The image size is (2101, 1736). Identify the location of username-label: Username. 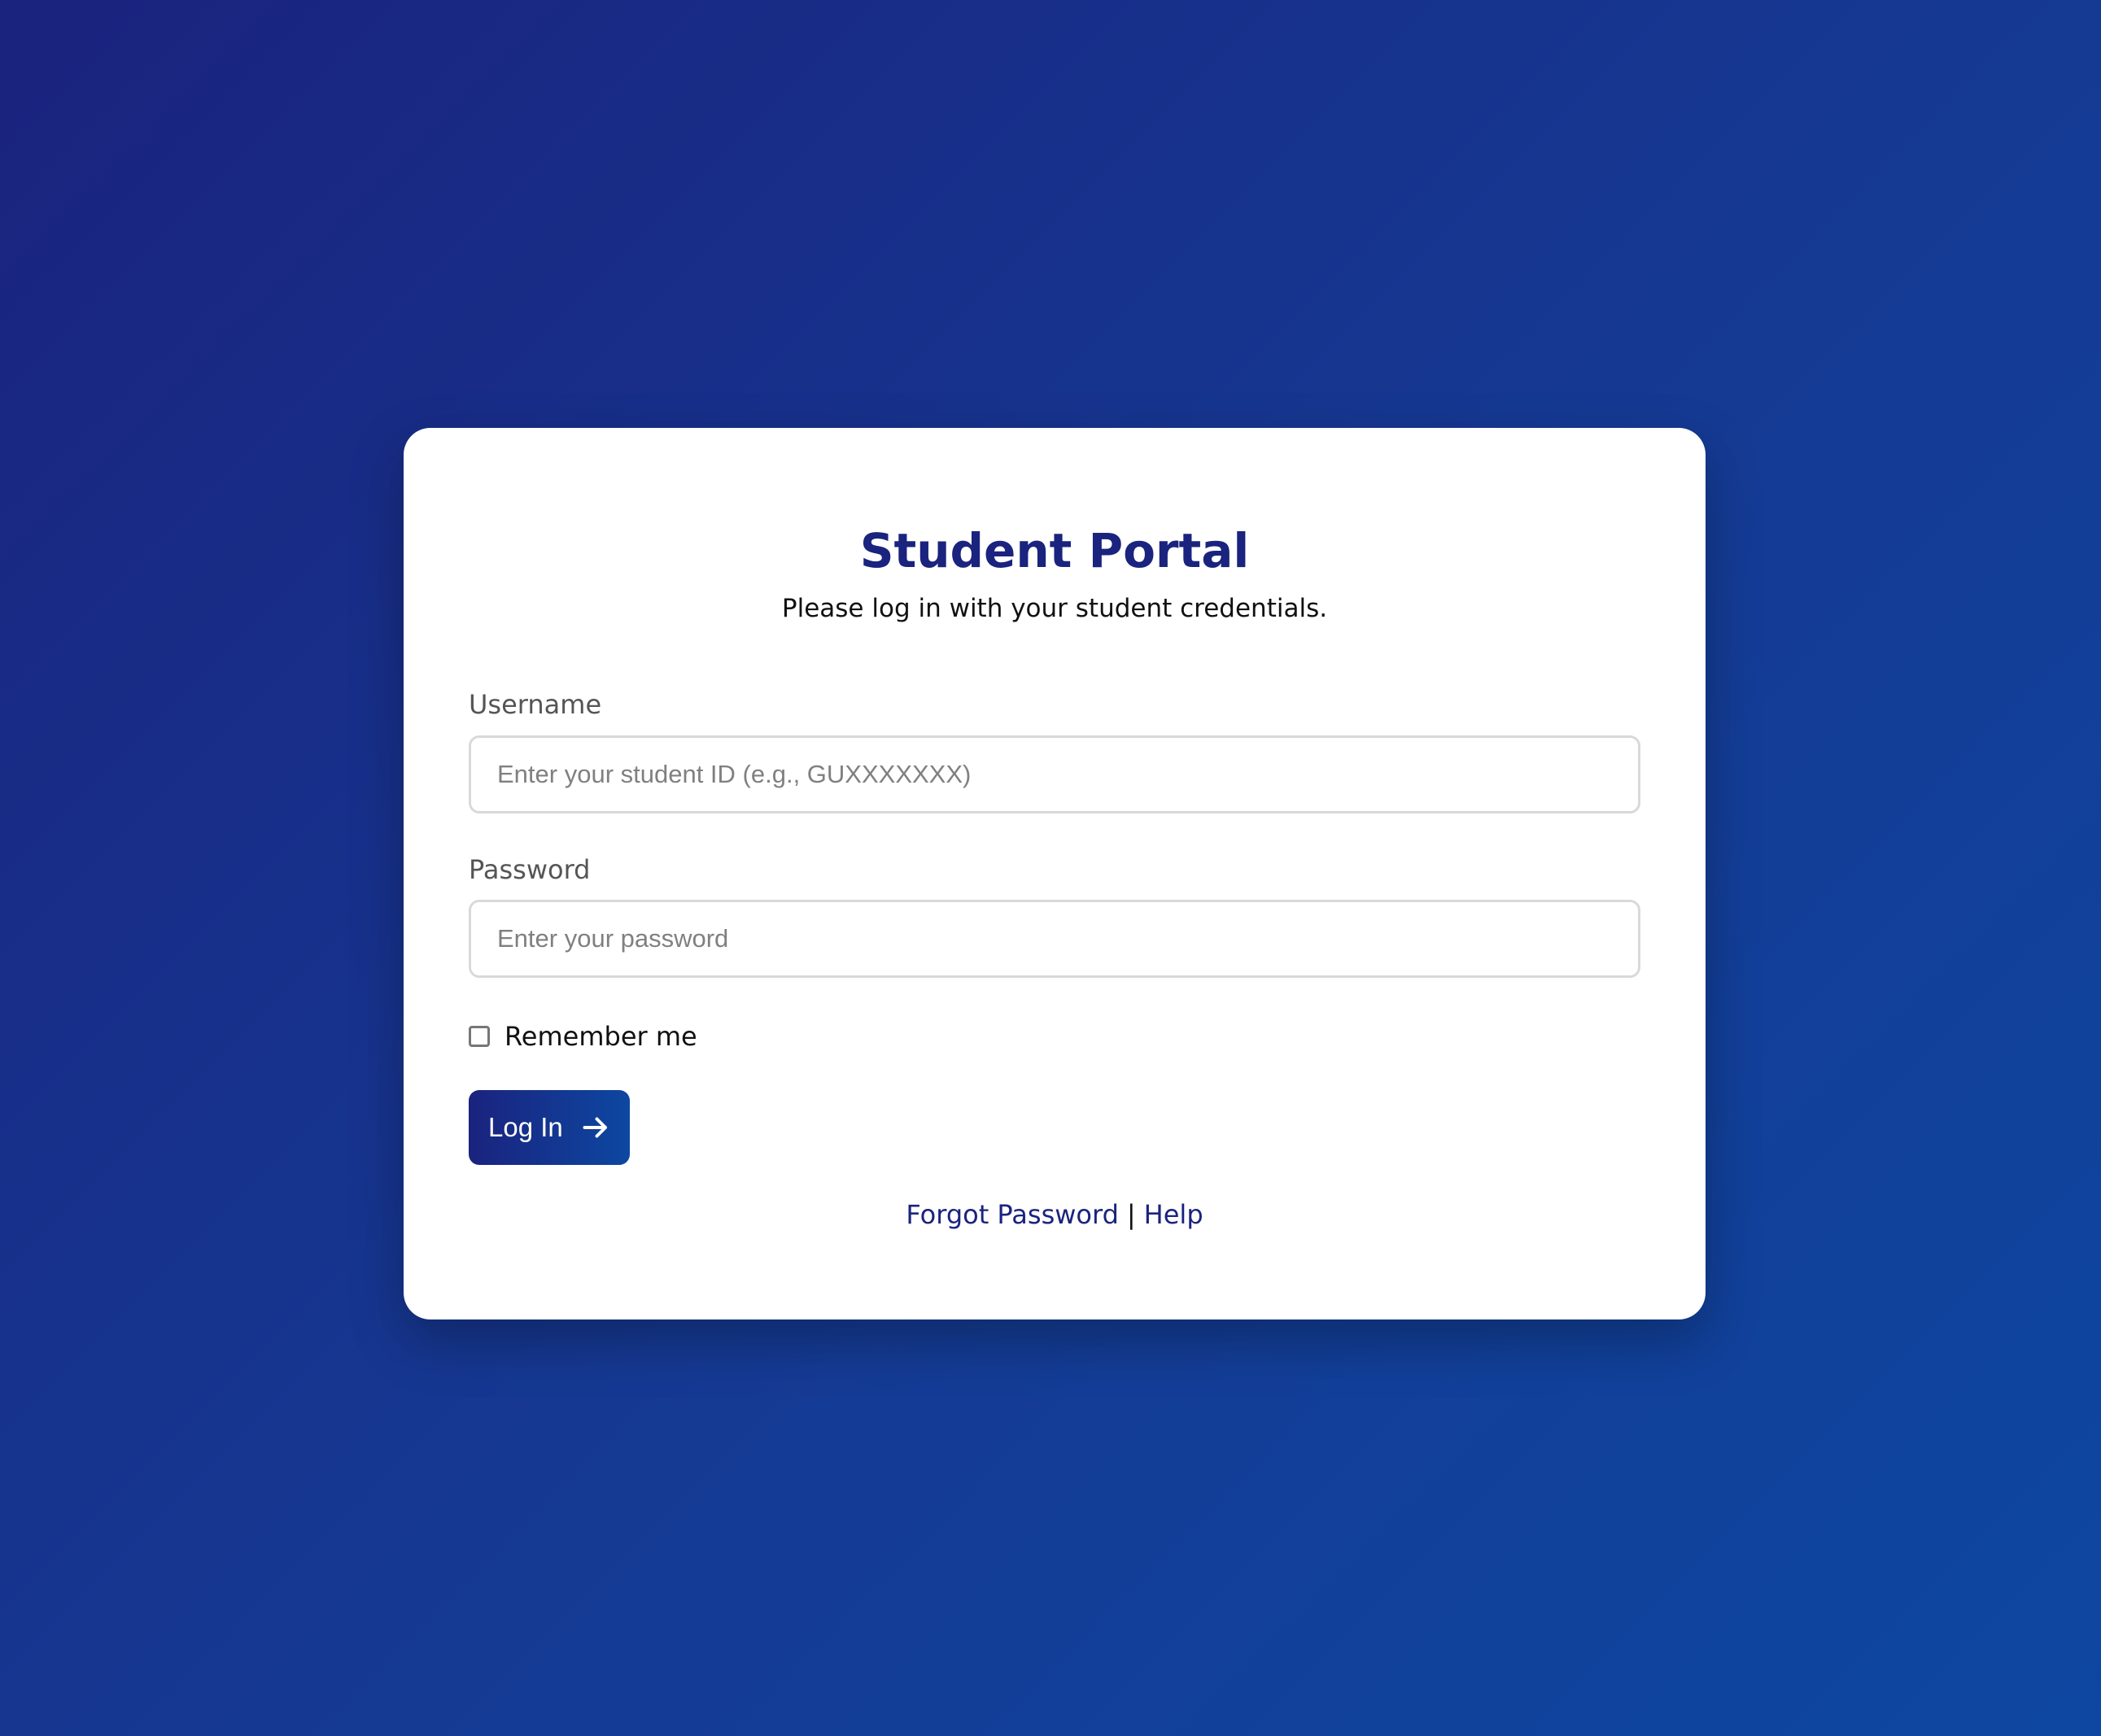
(535, 705).